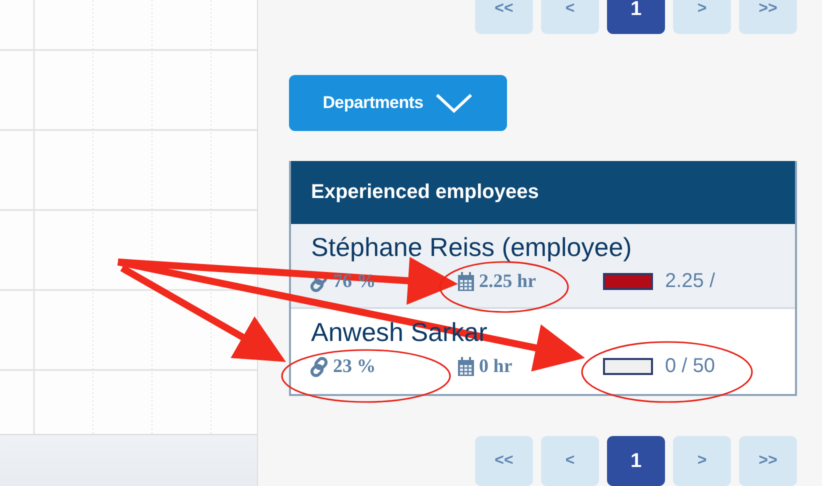  Describe the element at coordinates (398, 103) in the screenshot. I see `departments-dropdown: Departments` at that location.